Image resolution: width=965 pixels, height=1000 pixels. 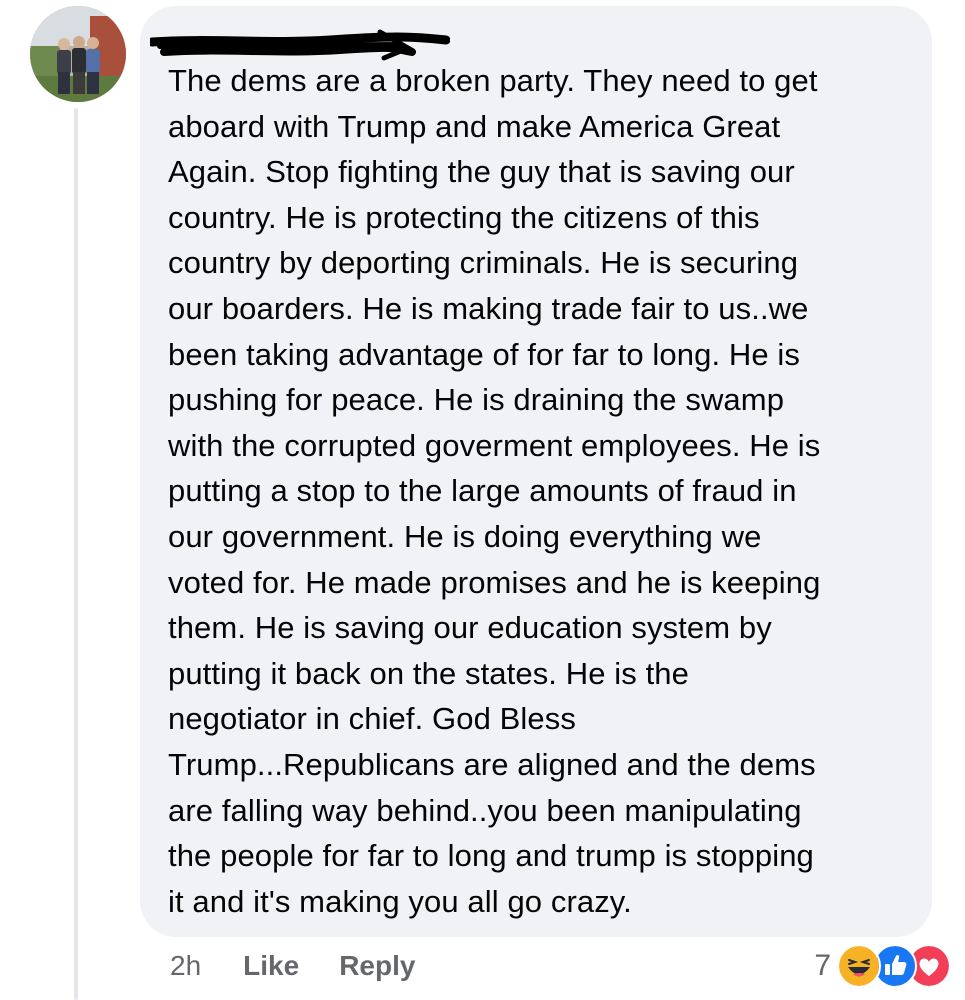 What do you see at coordinates (271, 966) in the screenshot?
I see `like-button: Like` at bounding box center [271, 966].